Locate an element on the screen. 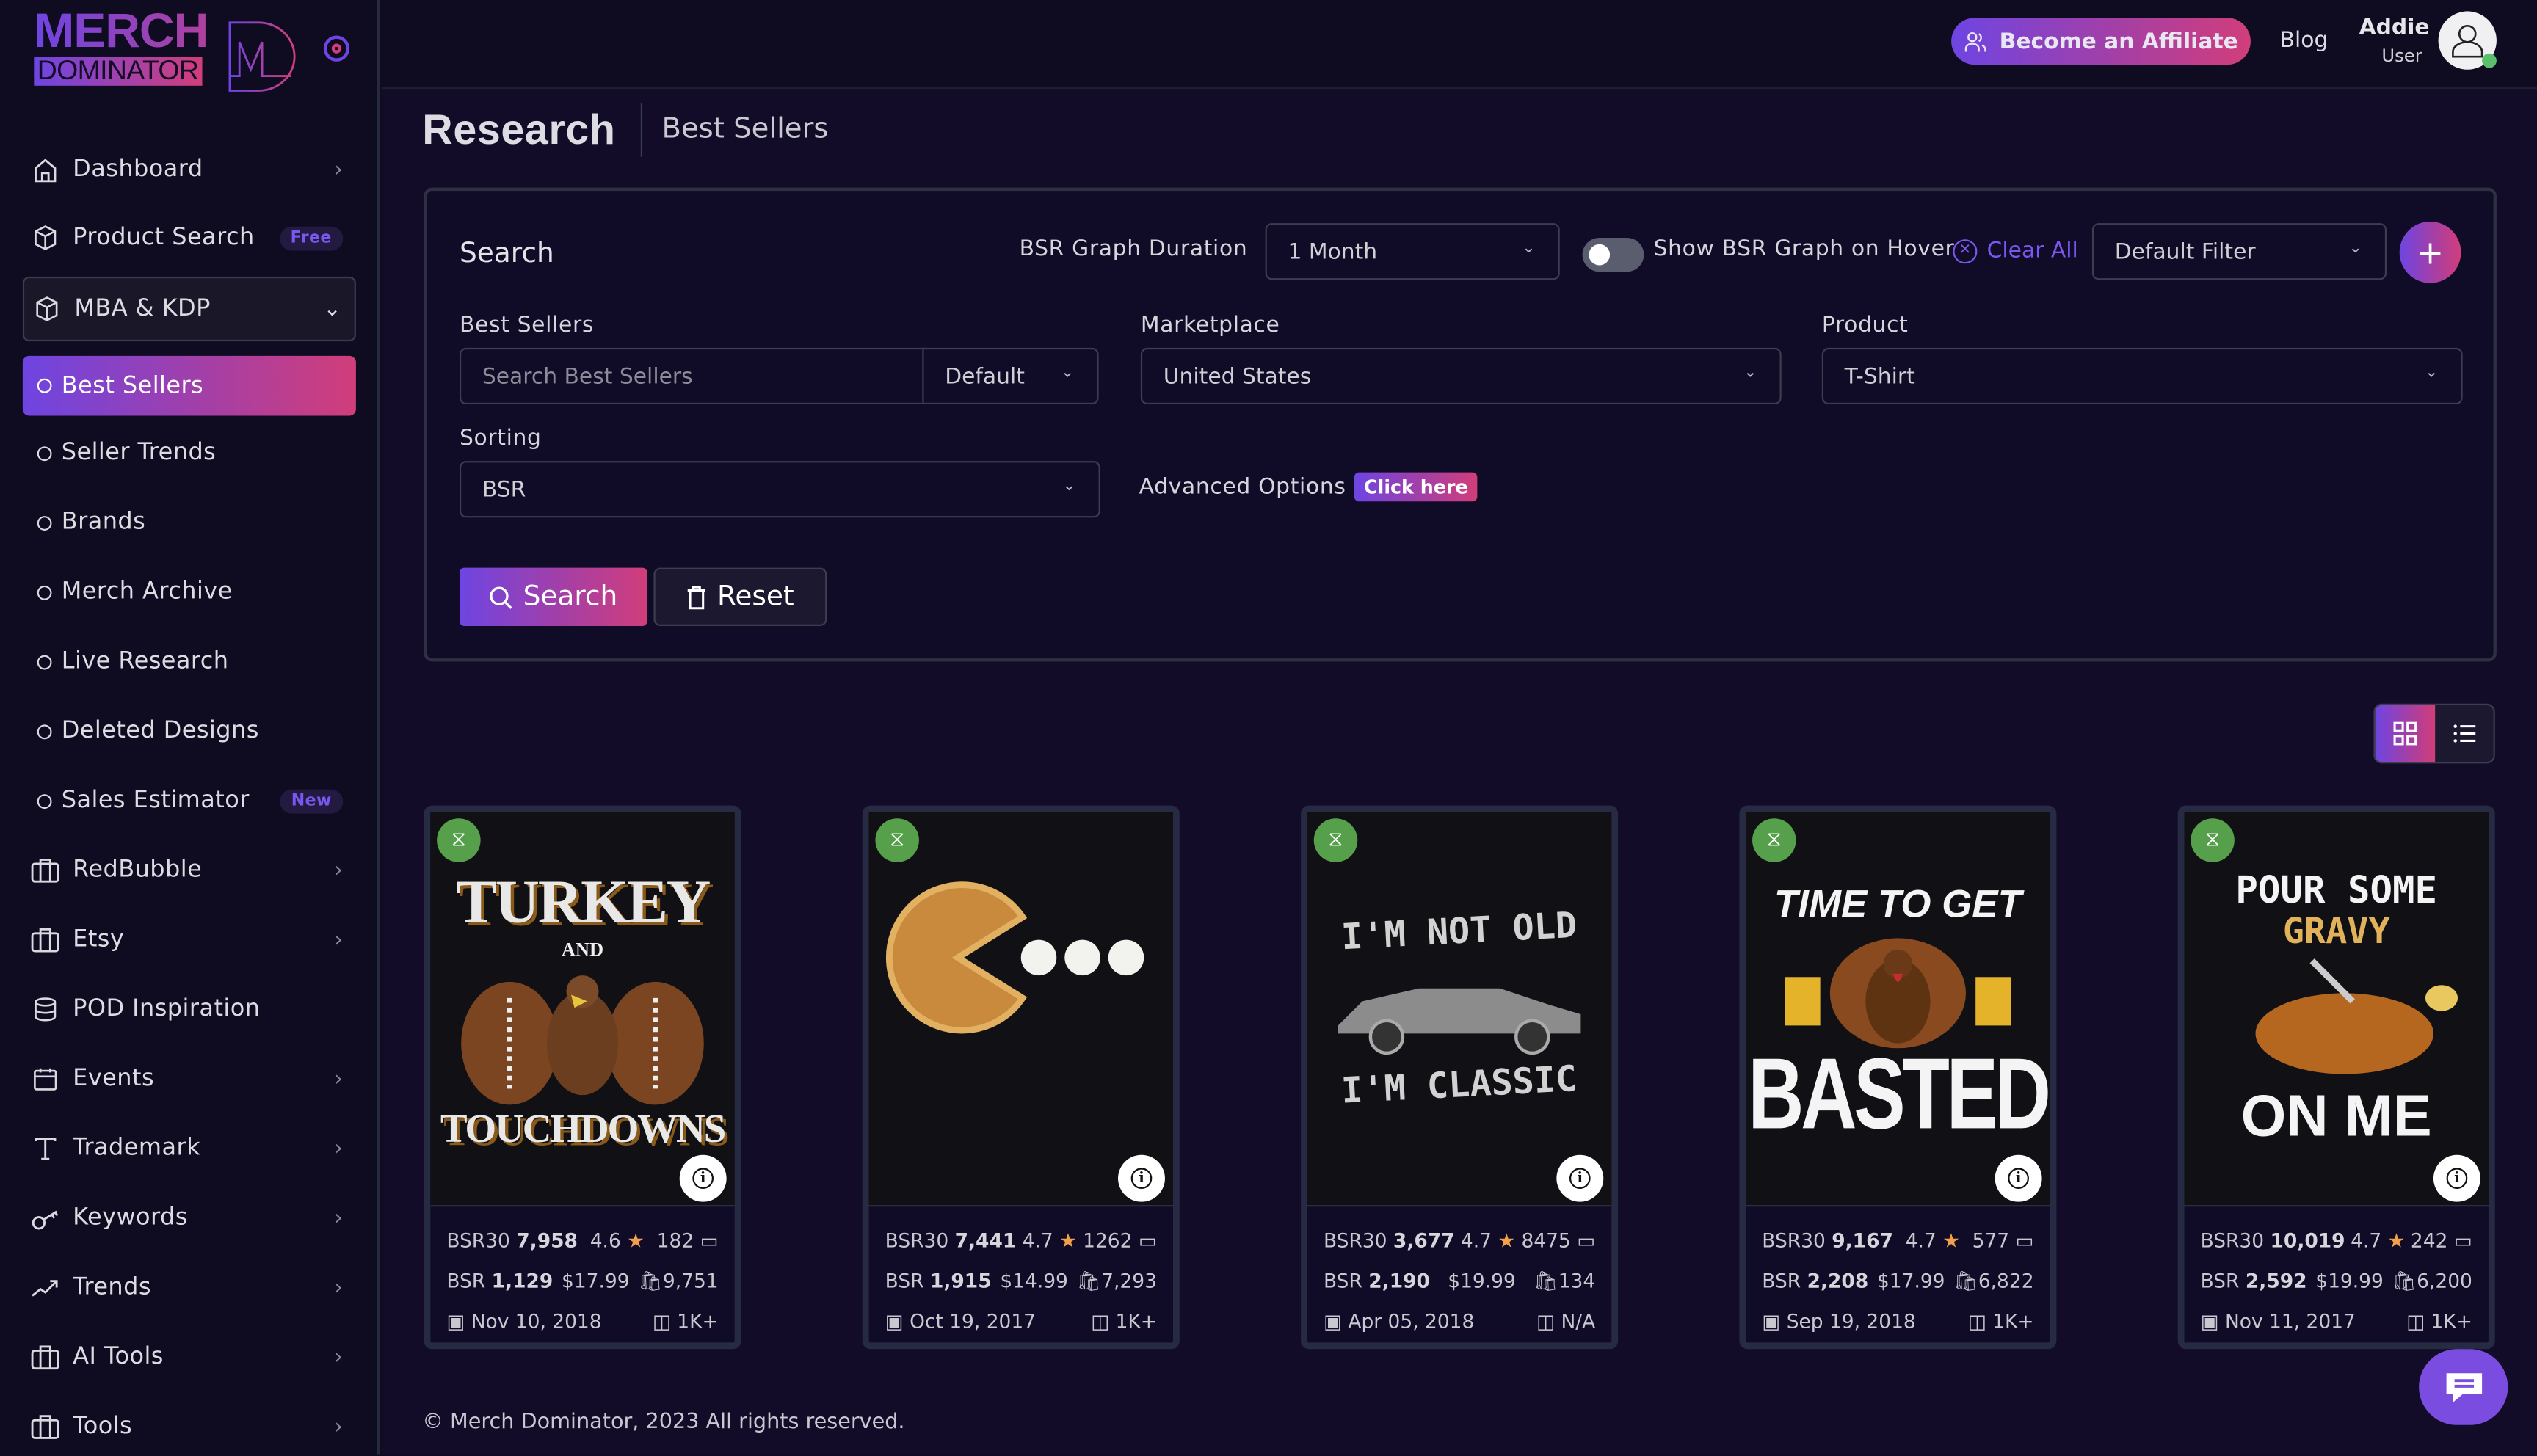  sidebar-item-live-research: Live Research is located at coordinates (189, 662).